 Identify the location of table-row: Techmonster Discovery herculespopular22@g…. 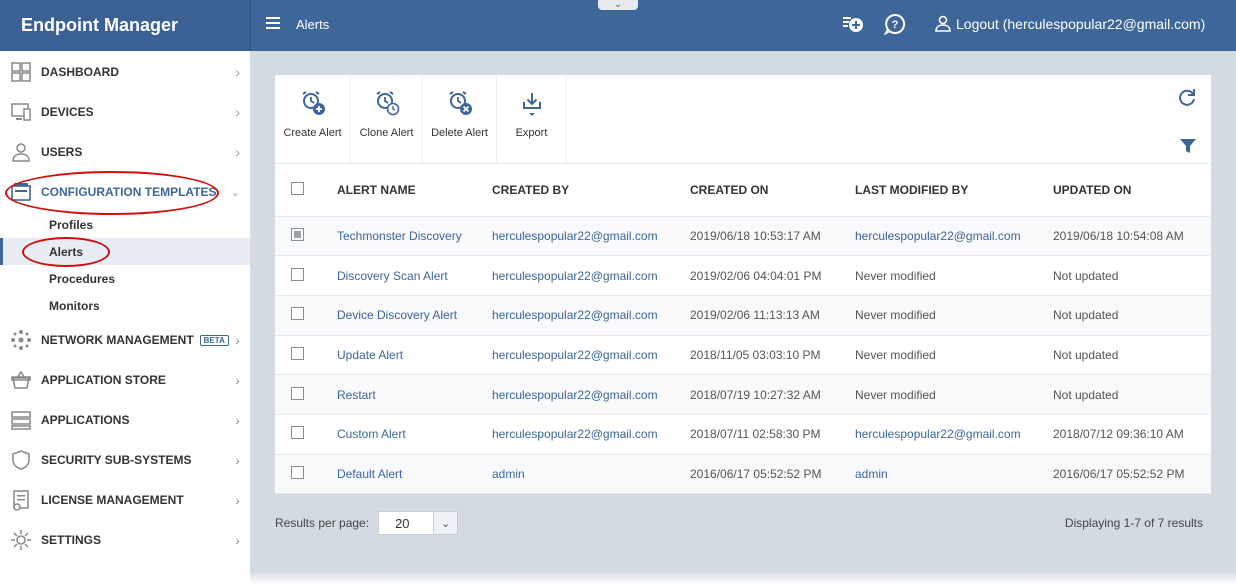
(743, 236).